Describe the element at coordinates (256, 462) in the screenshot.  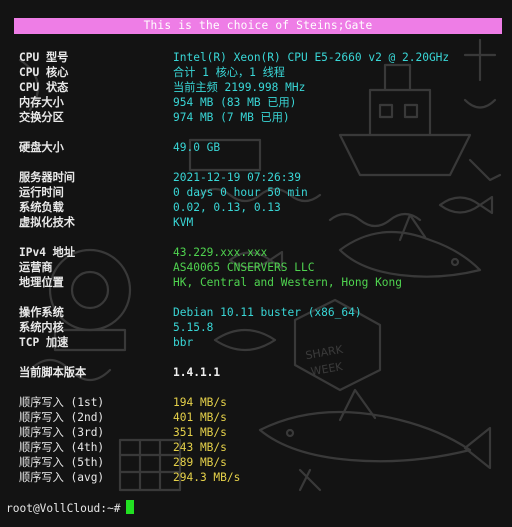
I see `io-row-5th: 顺序写入 (5th) 289 MB/s` at that location.